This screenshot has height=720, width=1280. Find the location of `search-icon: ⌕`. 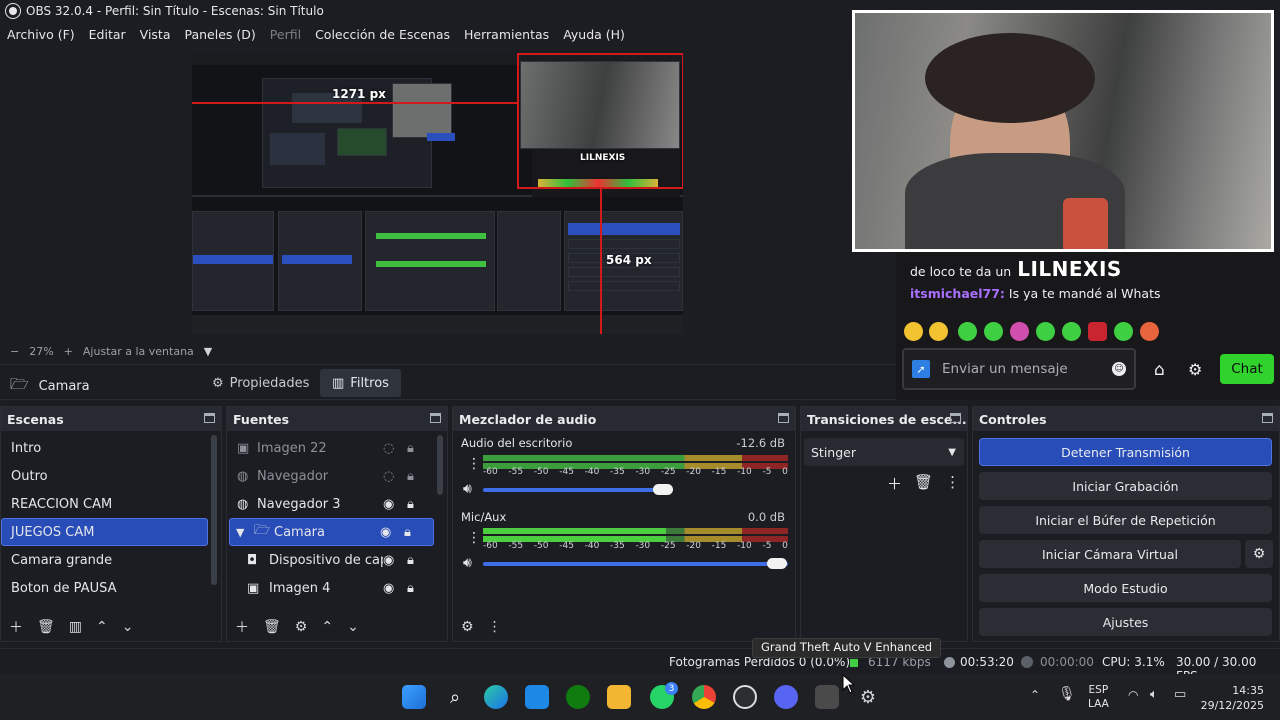

search-icon: ⌕ is located at coordinates (455, 697).